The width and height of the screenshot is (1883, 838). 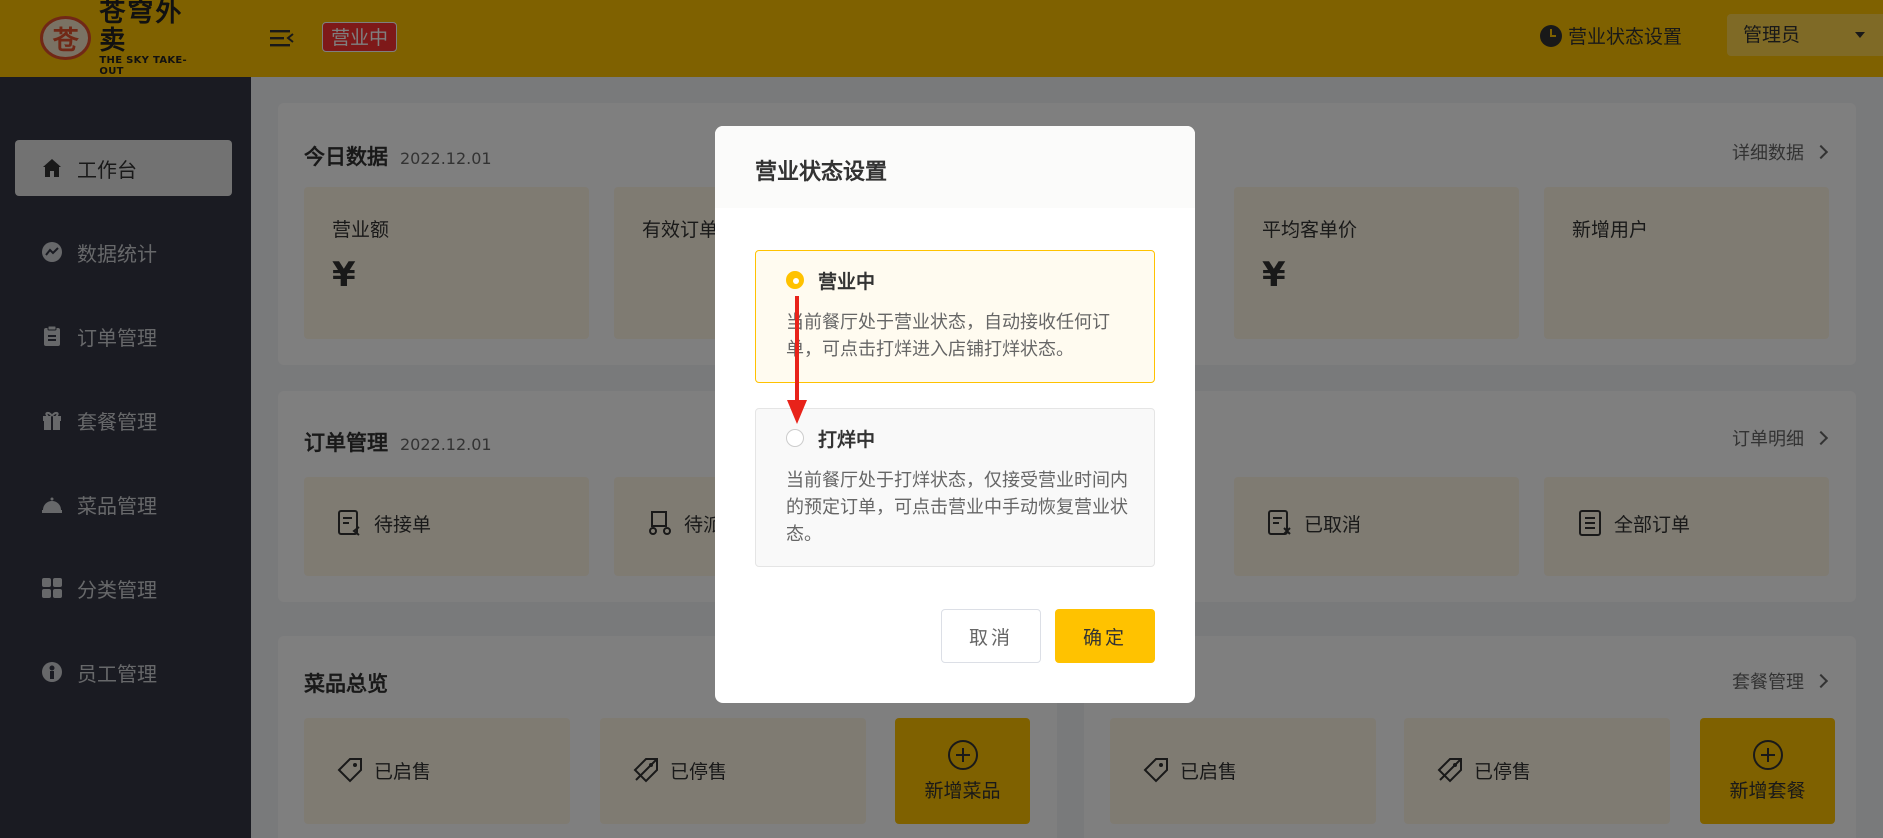 I want to click on confirm-button: 确定, so click(x=1105, y=636).